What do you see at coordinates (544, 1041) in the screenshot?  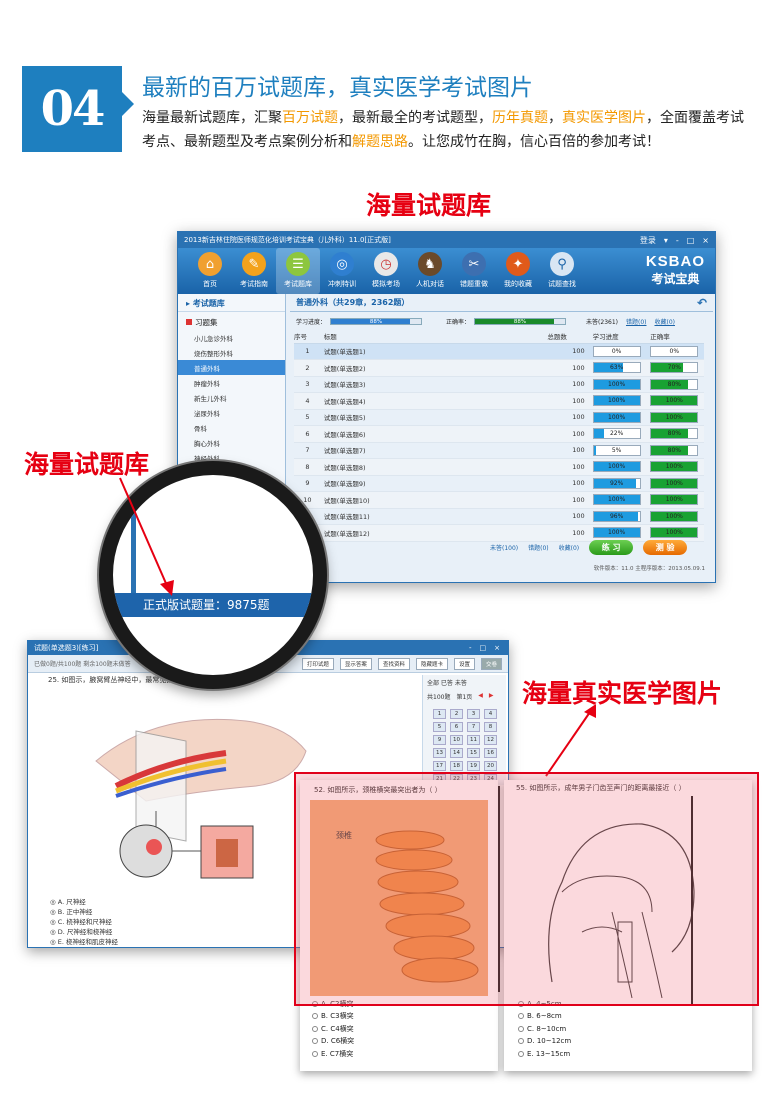 I see `answer-option: D. 10~12cm` at bounding box center [544, 1041].